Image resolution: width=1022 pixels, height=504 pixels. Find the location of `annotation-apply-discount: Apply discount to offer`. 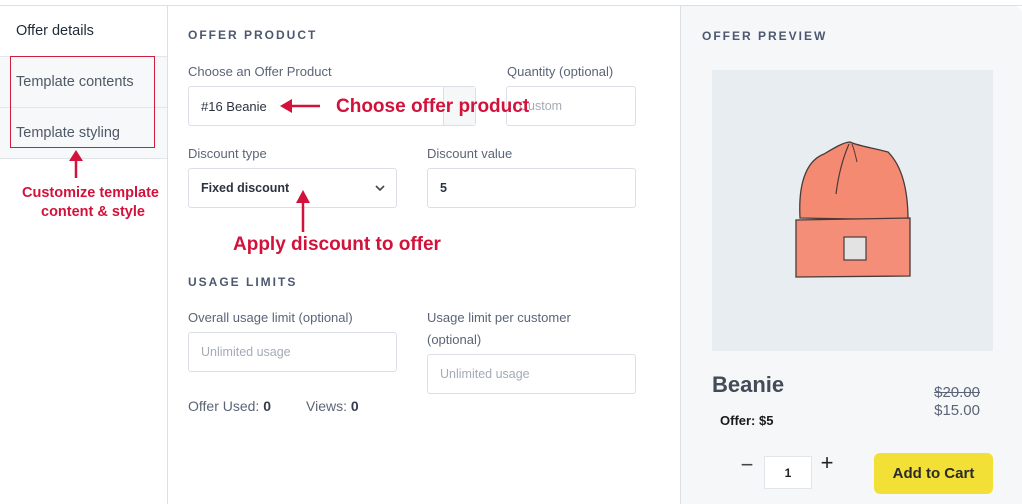

annotation-apply-discount: Apply discount to offer is located at coordinates (337, 244).